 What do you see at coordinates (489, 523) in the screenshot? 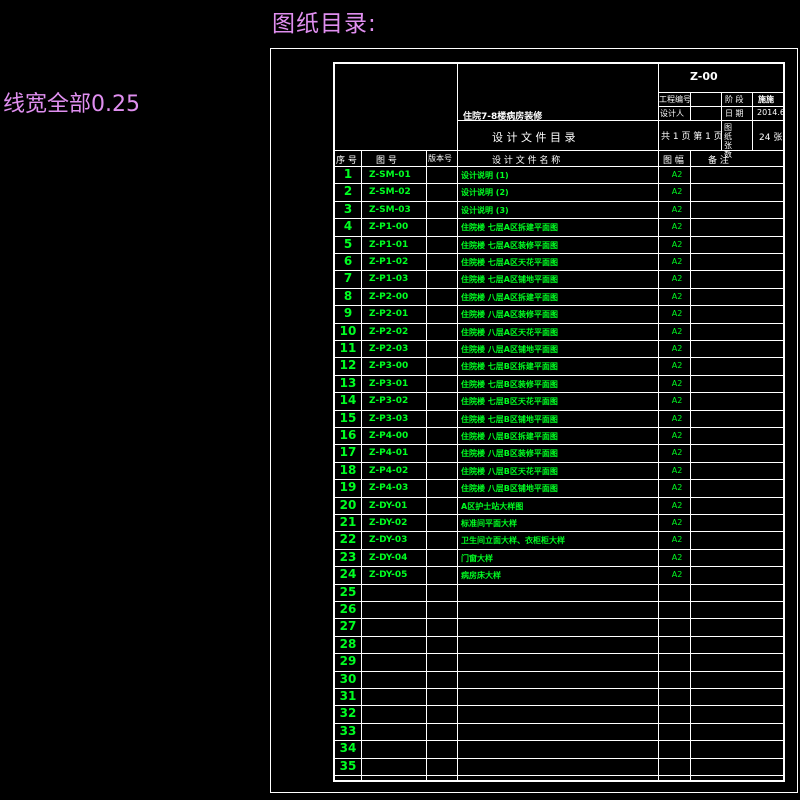
I see `drawing-name: 标准间平面大样` at bounding box center [489, 523].